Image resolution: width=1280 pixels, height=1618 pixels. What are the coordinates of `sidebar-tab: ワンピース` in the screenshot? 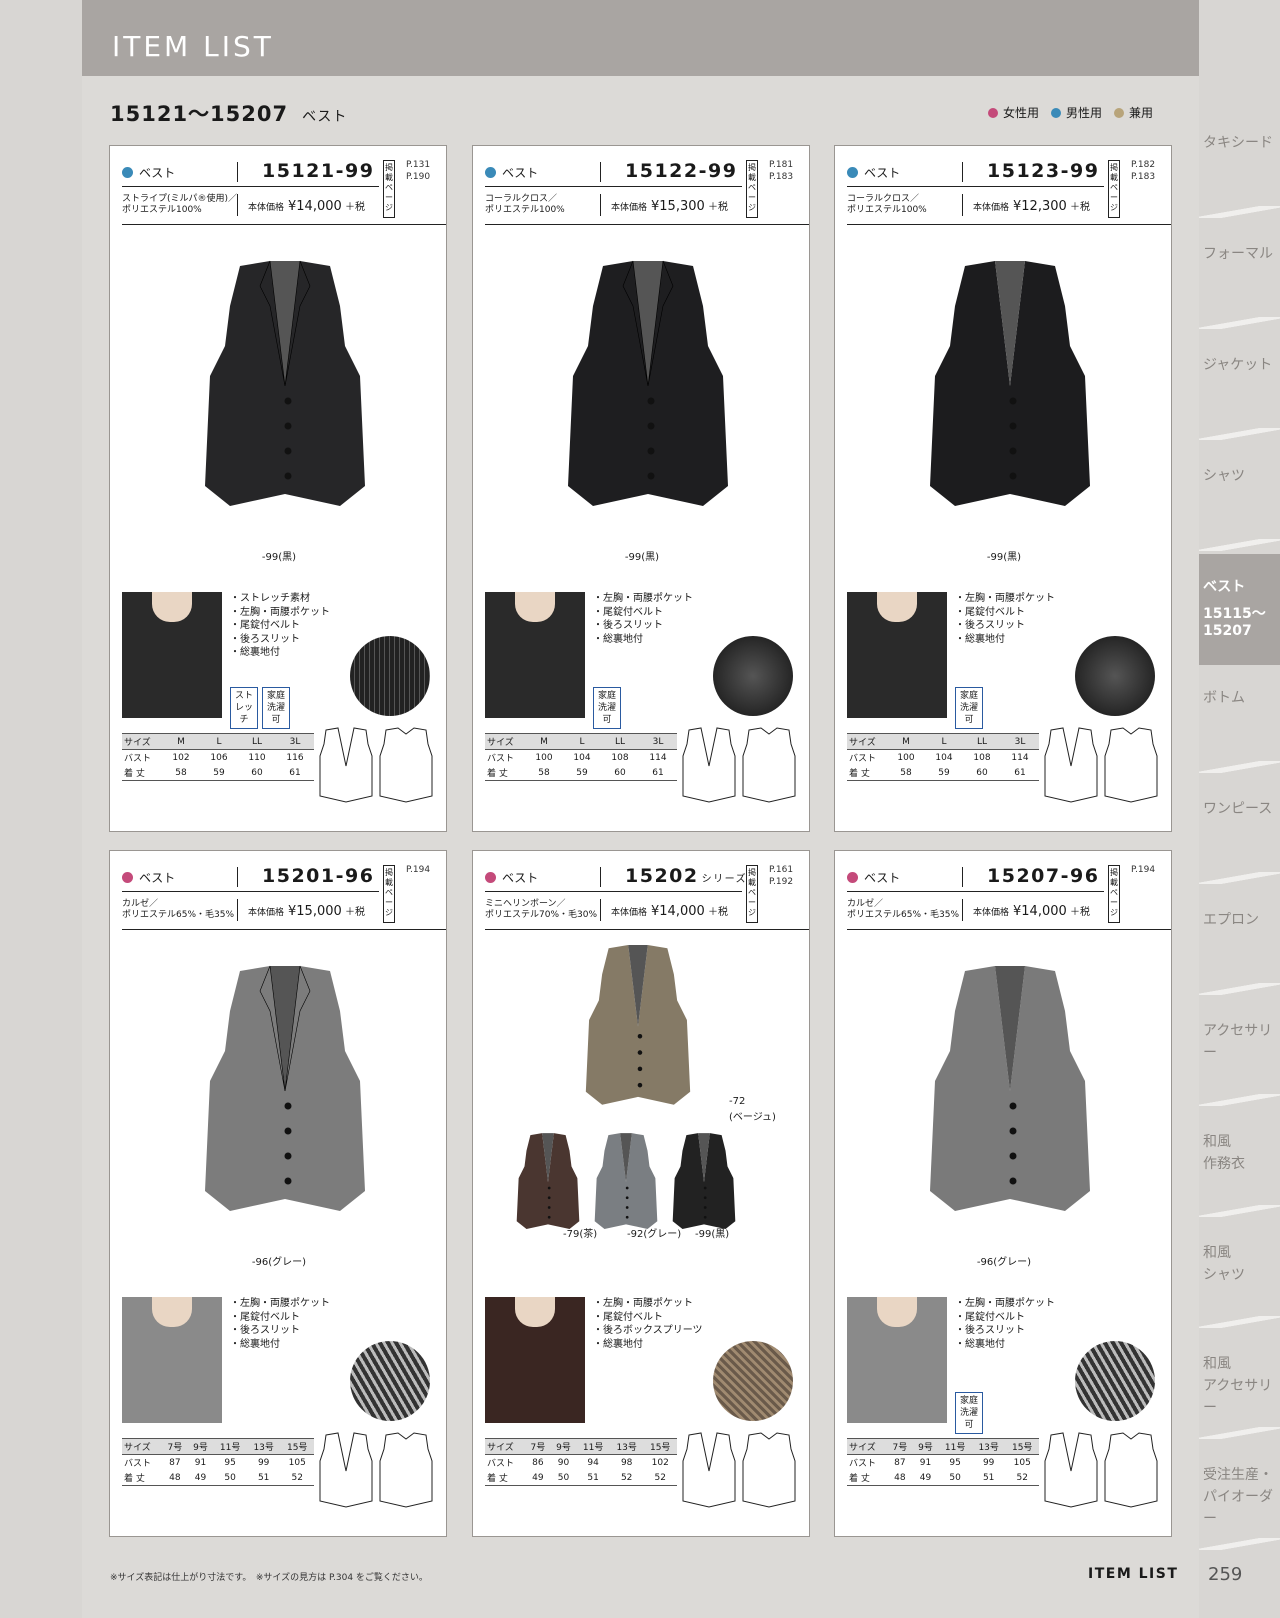 It's located at (1239, 831).